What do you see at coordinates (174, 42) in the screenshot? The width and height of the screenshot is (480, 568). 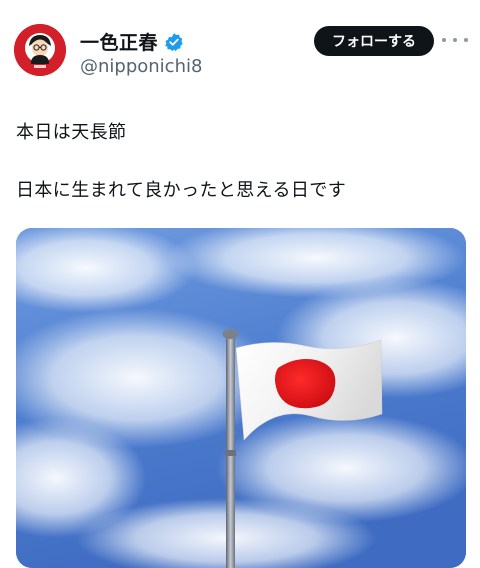 I see `verified-badge-icon` at bounding box center [174, 42].